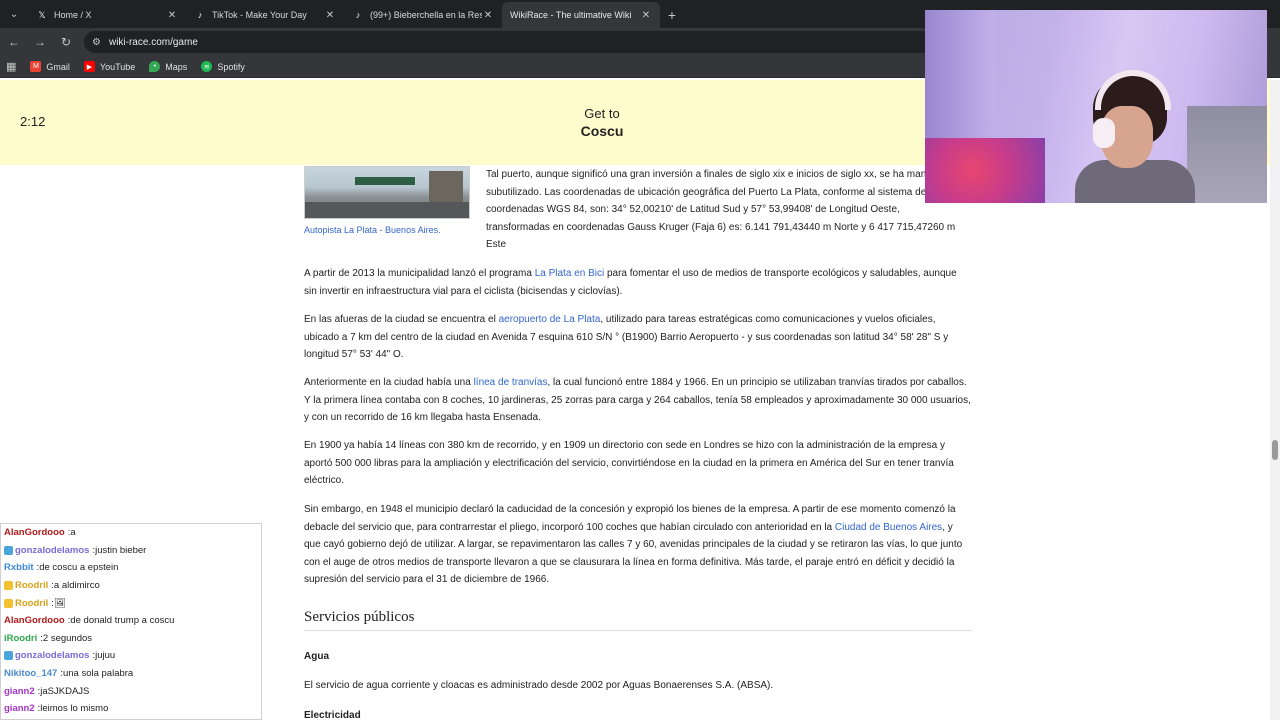  Describe the element at coordinates (30, 673) in the screenshot. I see `chat-username: Nikitoo_147` at that location.